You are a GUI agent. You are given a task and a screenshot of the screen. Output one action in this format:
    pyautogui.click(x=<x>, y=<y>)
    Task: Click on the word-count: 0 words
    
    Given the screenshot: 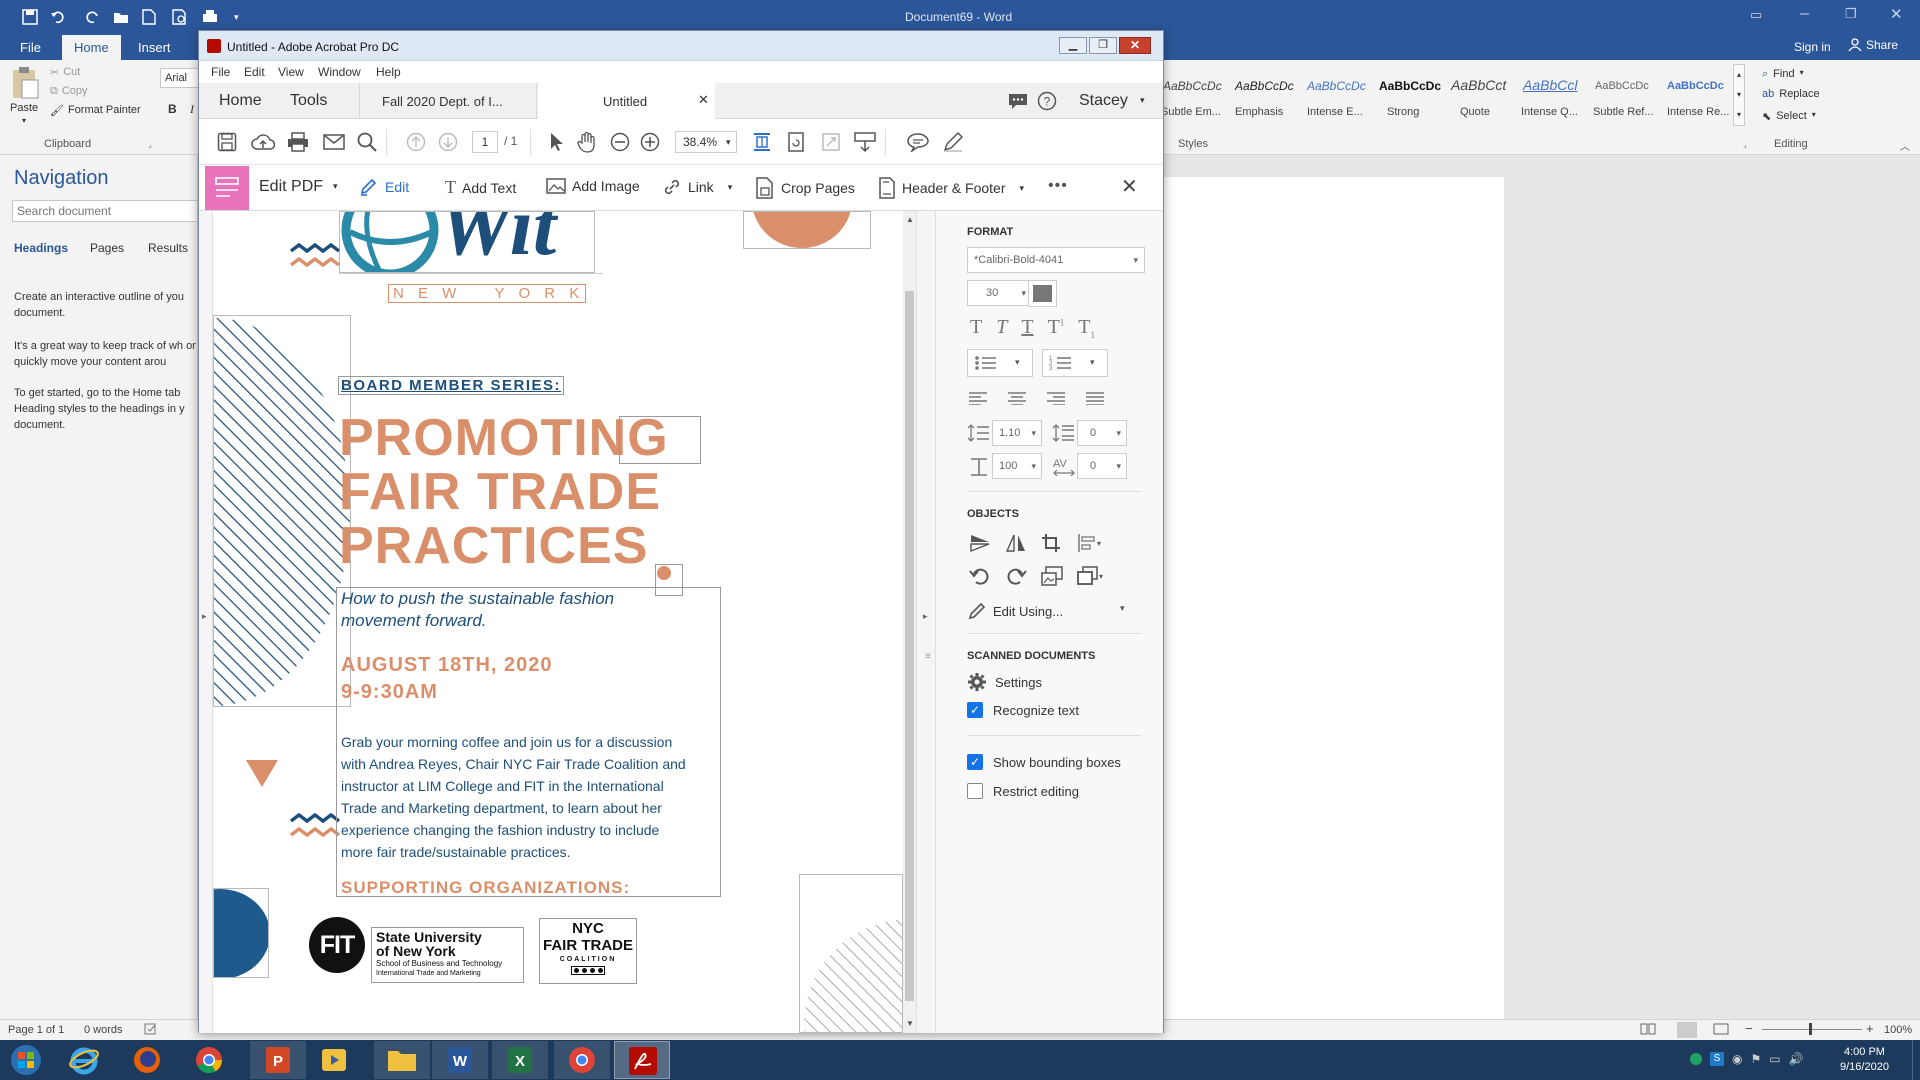 What is the action you would take?
    pyautogui.click(x=103, y=1030)
    